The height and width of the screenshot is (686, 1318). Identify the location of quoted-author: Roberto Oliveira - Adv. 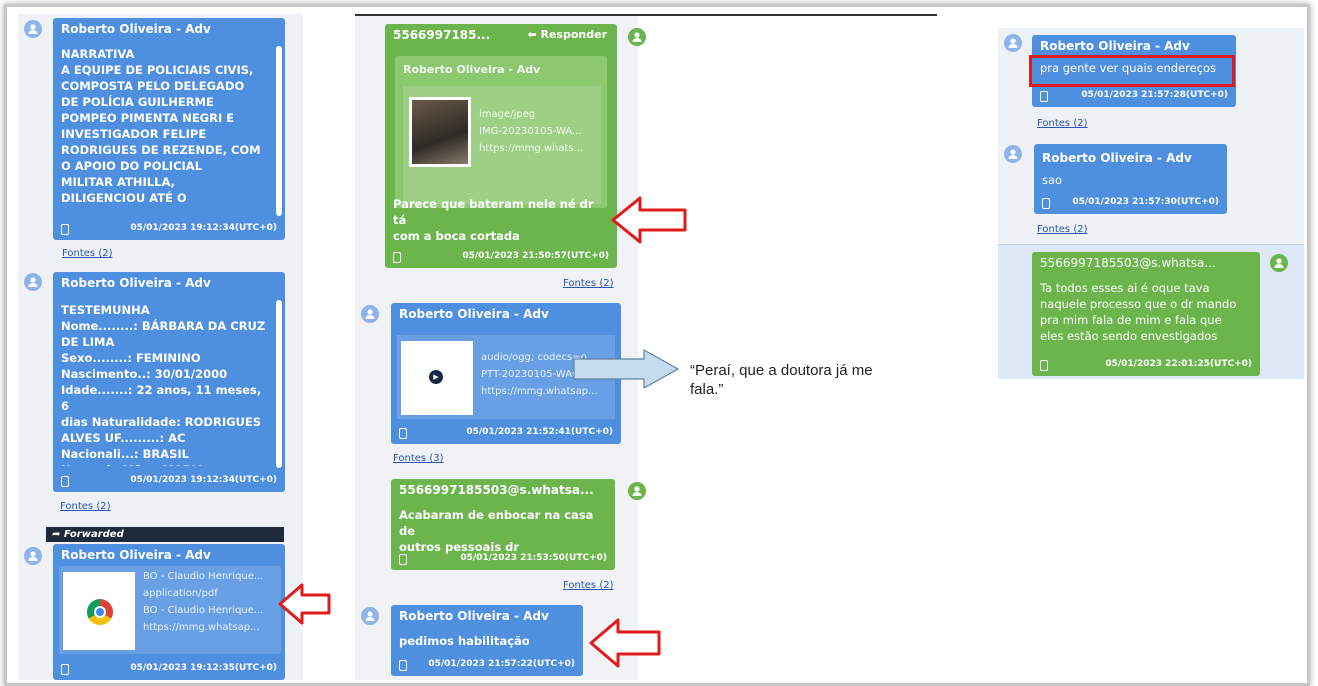
(472, 69).